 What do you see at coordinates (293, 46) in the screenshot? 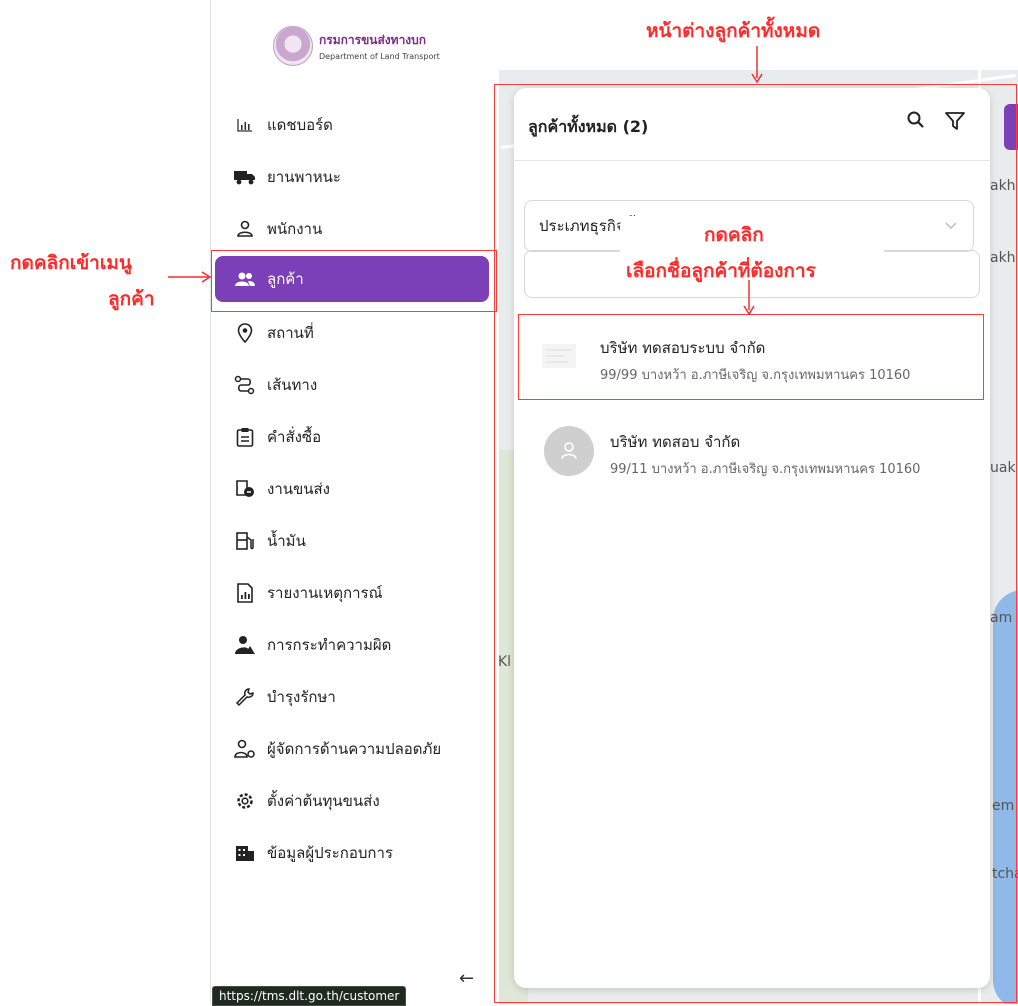
I see `dlt-seal-icon` at bounding box center [293, 46].